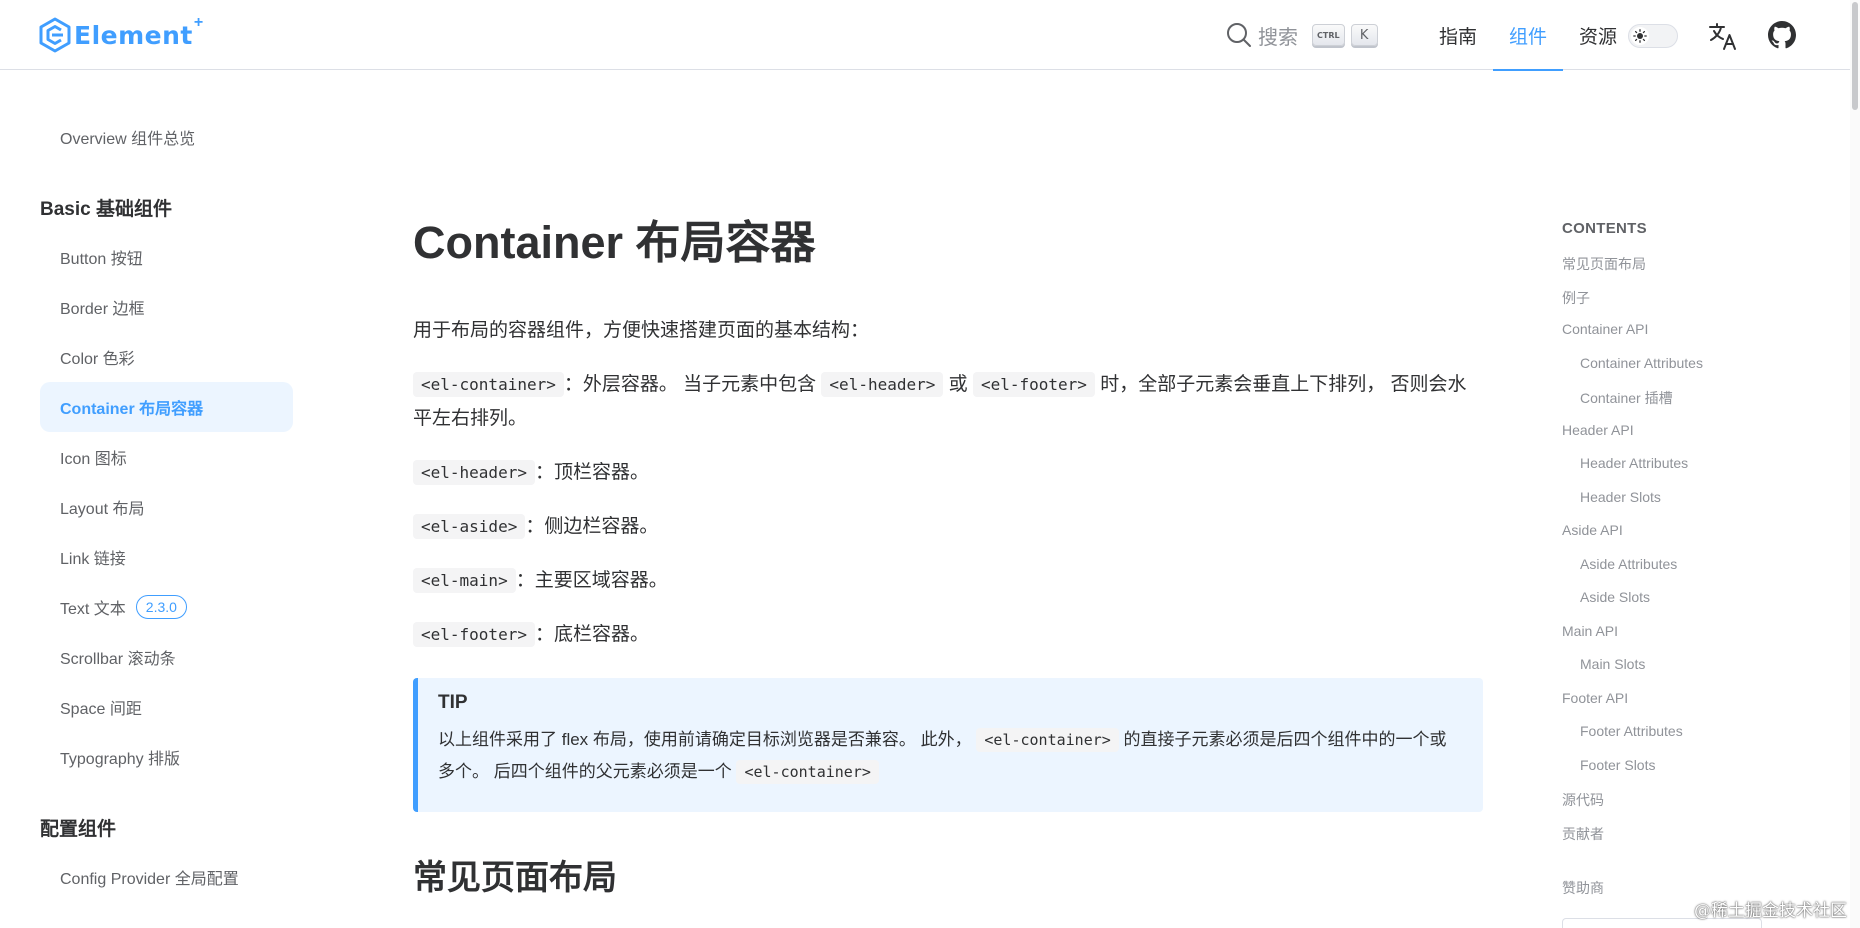 This screenshot has height=928, width=1860. What do you see at coordinates (1855, 56) in the screenshot?
I see `page-scrollbar-thumb` at bounding box center [1855, 56].